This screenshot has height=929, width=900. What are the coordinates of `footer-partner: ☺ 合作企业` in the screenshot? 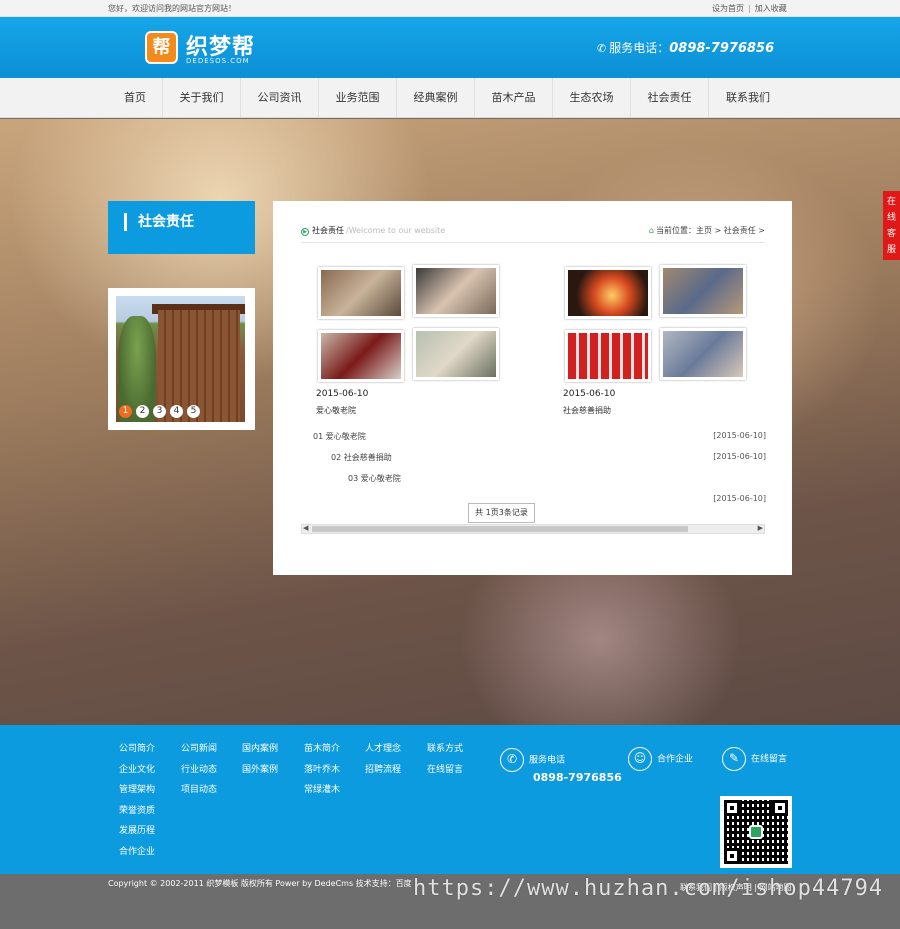 It's located at (660, 759).